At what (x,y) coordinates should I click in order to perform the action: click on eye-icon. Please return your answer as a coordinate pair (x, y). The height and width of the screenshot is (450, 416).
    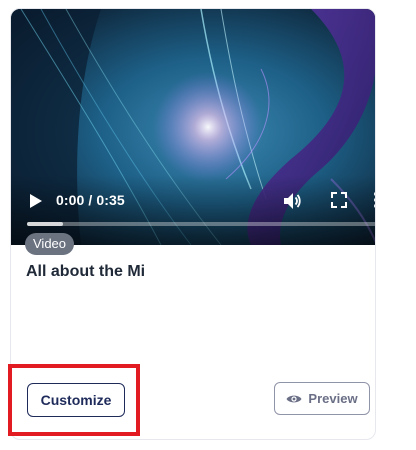
    Looking at the image, I should click on (294, 398).